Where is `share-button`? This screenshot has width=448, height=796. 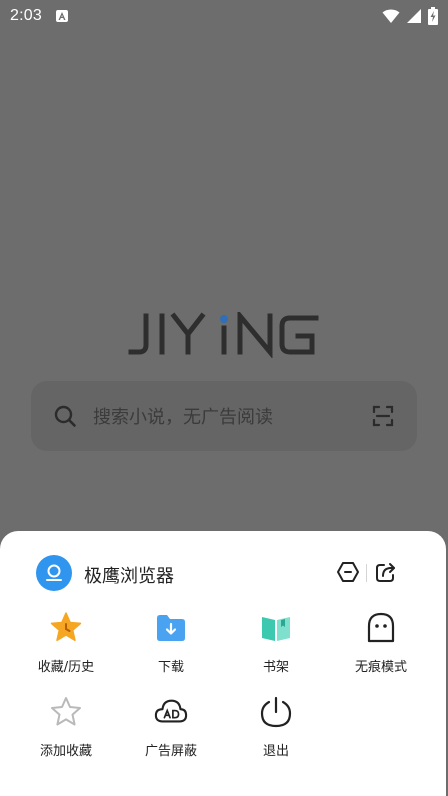 share-button is located at coordinates (386, 572).